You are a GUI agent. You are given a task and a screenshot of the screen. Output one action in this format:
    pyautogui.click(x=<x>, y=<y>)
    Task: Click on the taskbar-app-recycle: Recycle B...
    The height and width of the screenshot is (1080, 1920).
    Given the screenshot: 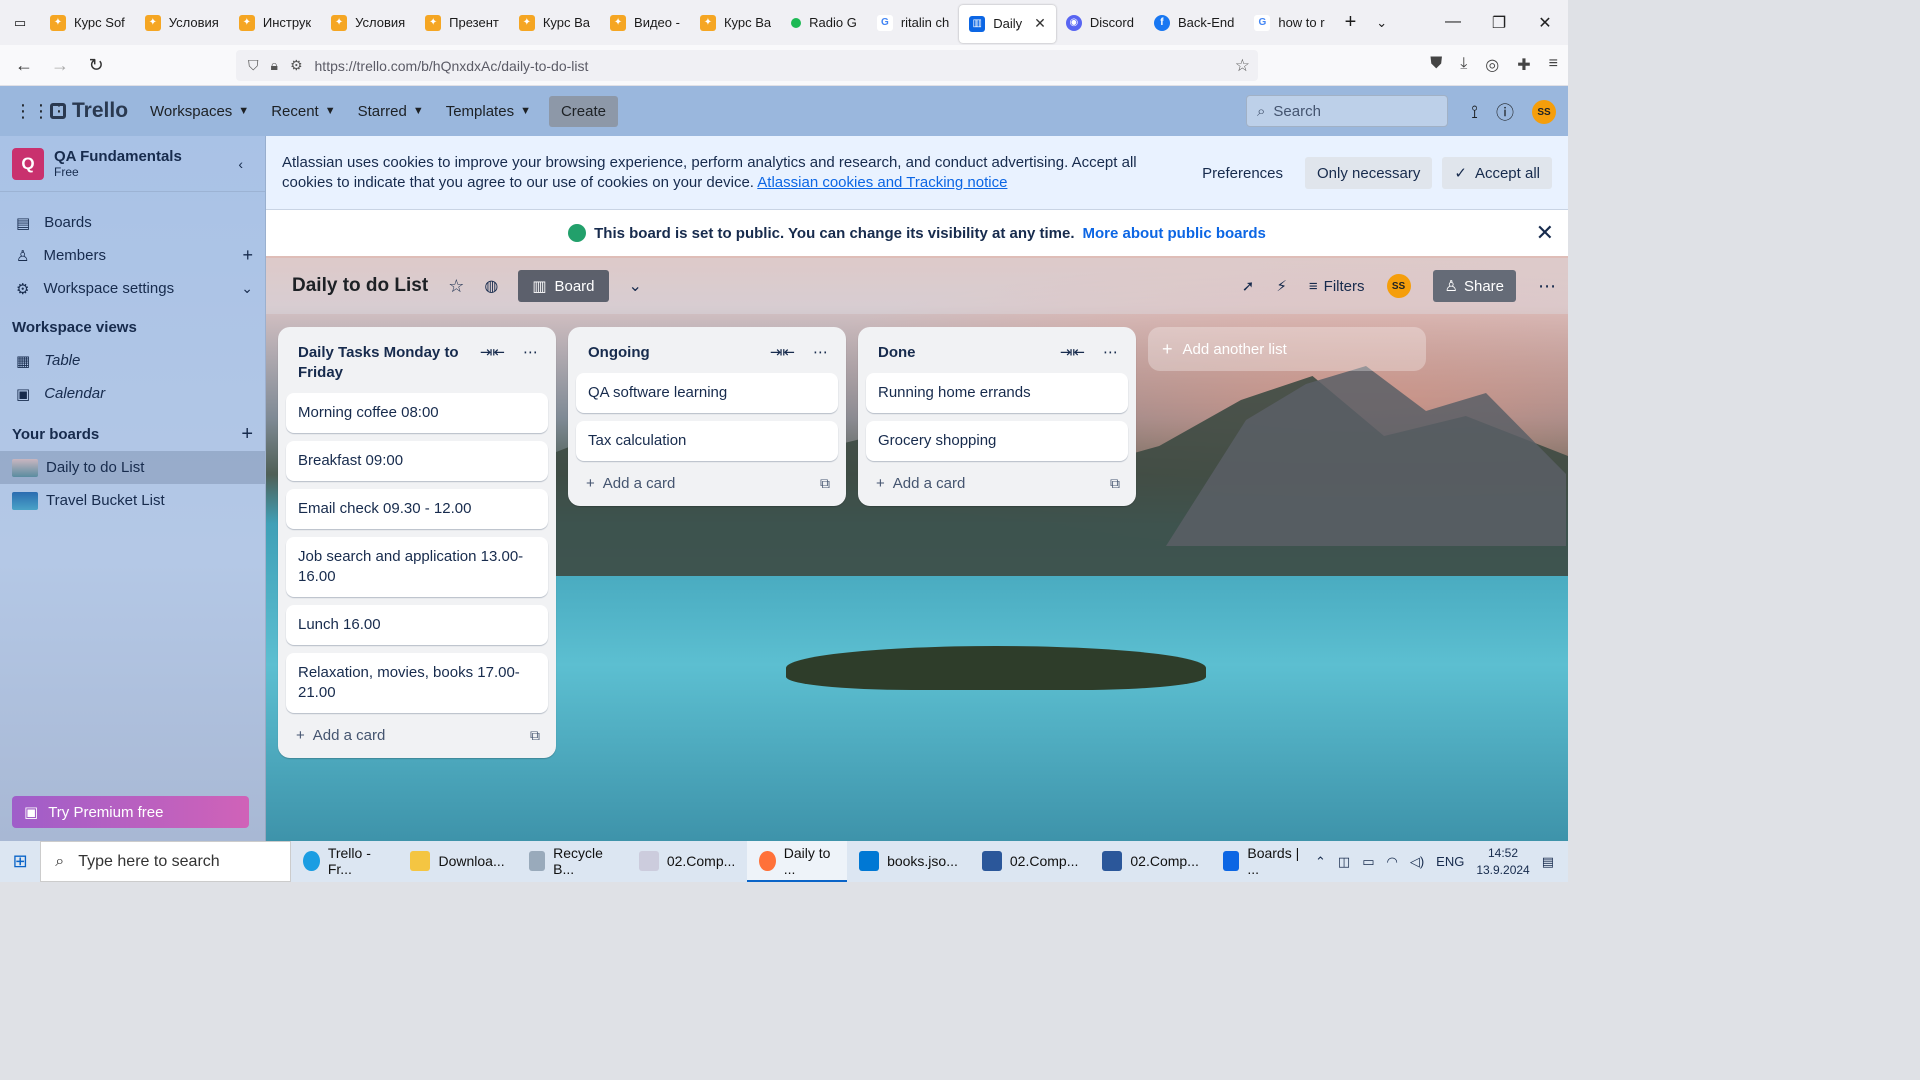 What is the action you would take?
    pyautogui.click(x=572, y=861)
    